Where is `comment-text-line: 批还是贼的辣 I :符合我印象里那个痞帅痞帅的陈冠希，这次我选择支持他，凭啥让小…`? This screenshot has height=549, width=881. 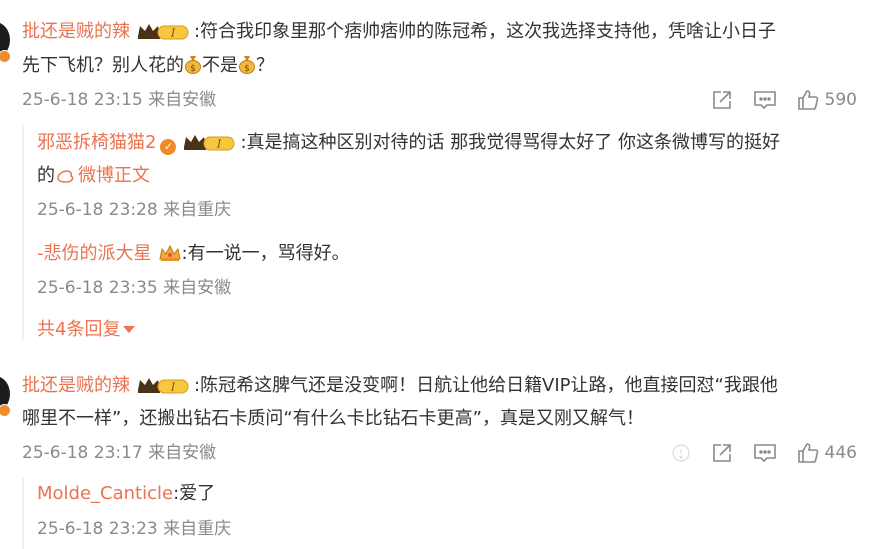 comment-text-line: 批还是贼的辣 I :符合我印象里那个痞帅痞帅的陈冠希，这次我选择支持他，凭啥让小… is located at coordinates (399, 32).